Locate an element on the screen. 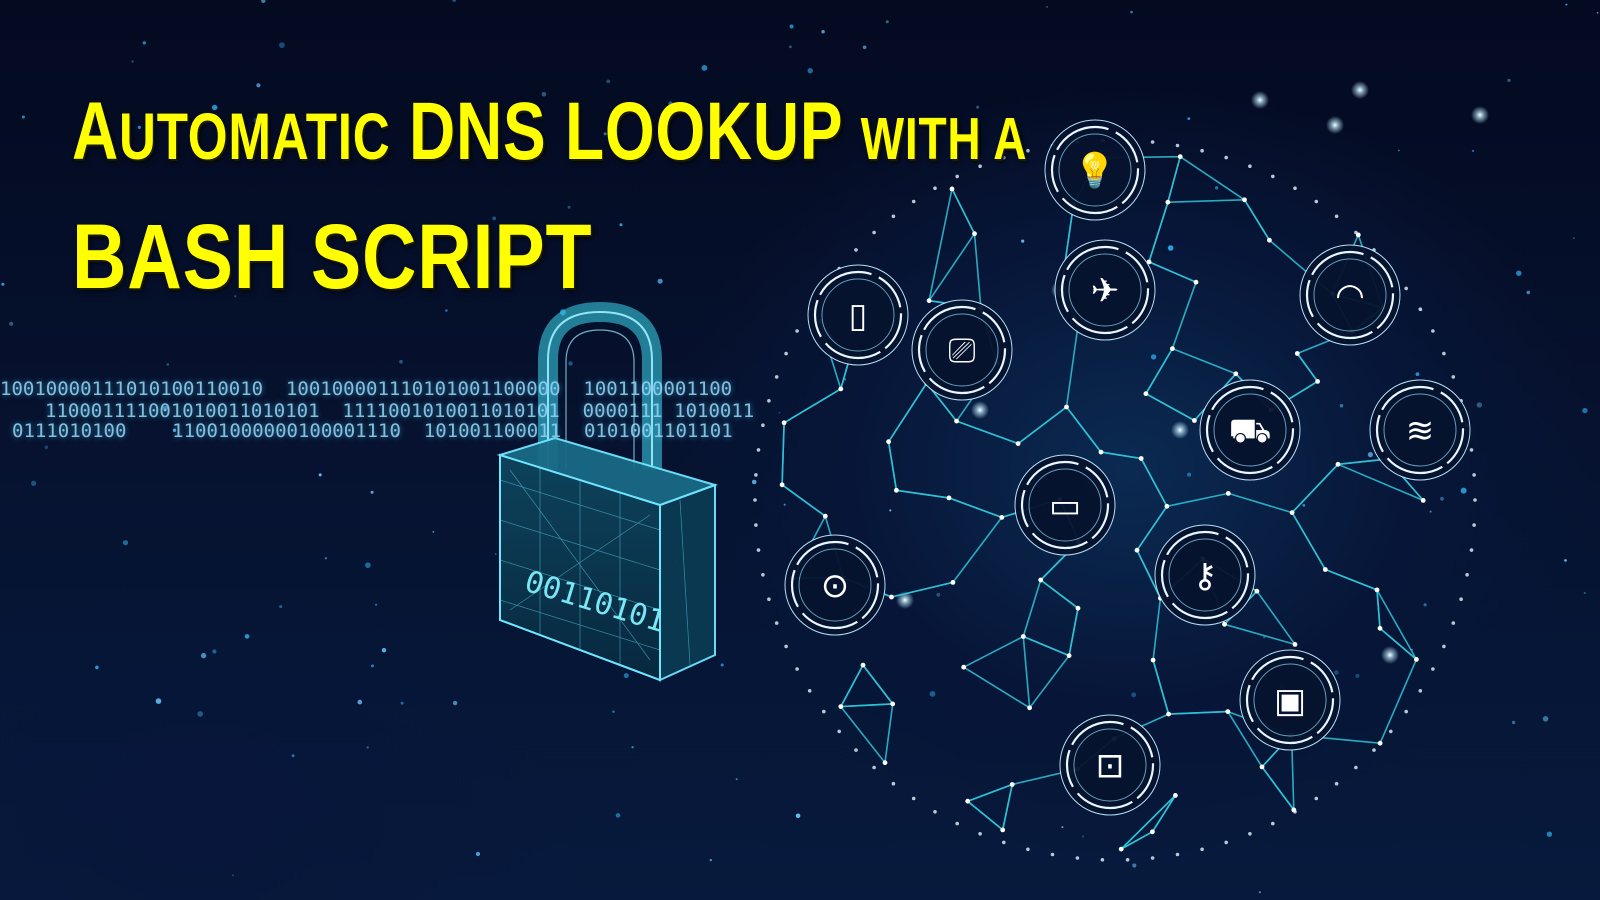  washing-machine-icon: ⊙ is located at coordinates (835, 585).